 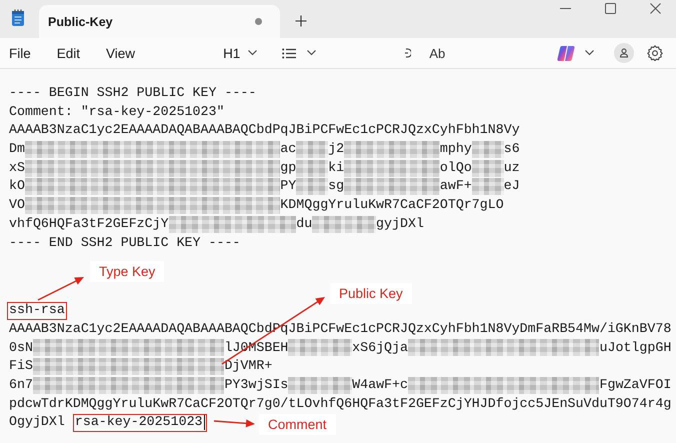 I want to click on code-text: uz, so click(x=512, y=167).